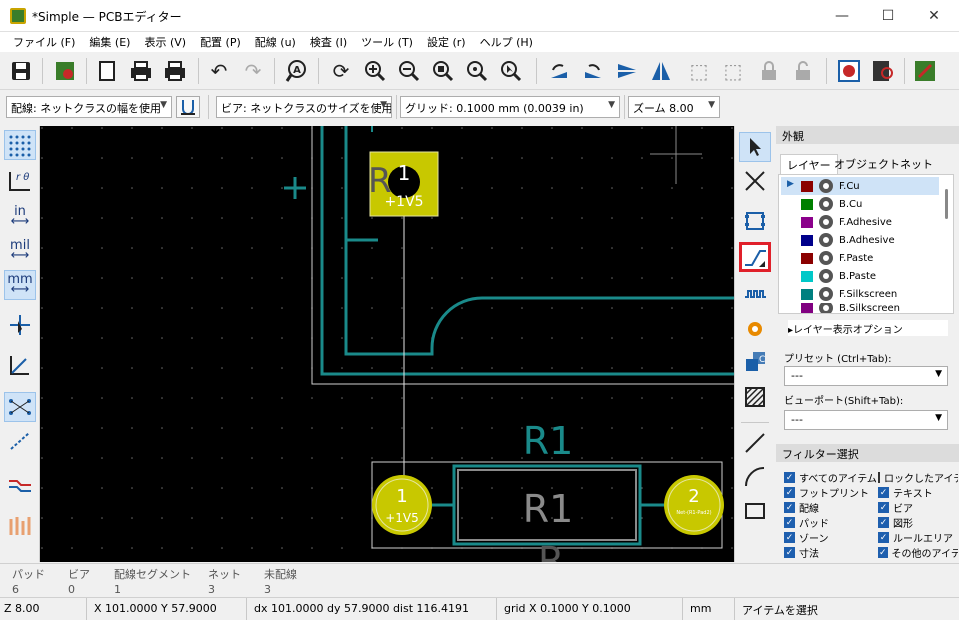 Image resolution: width=959 pixels, height=620 pixels. Describe the element at coordinates (674, 107) in the screenshot. I see `zoom-select: ズーム 8.00 ▼` at that location.